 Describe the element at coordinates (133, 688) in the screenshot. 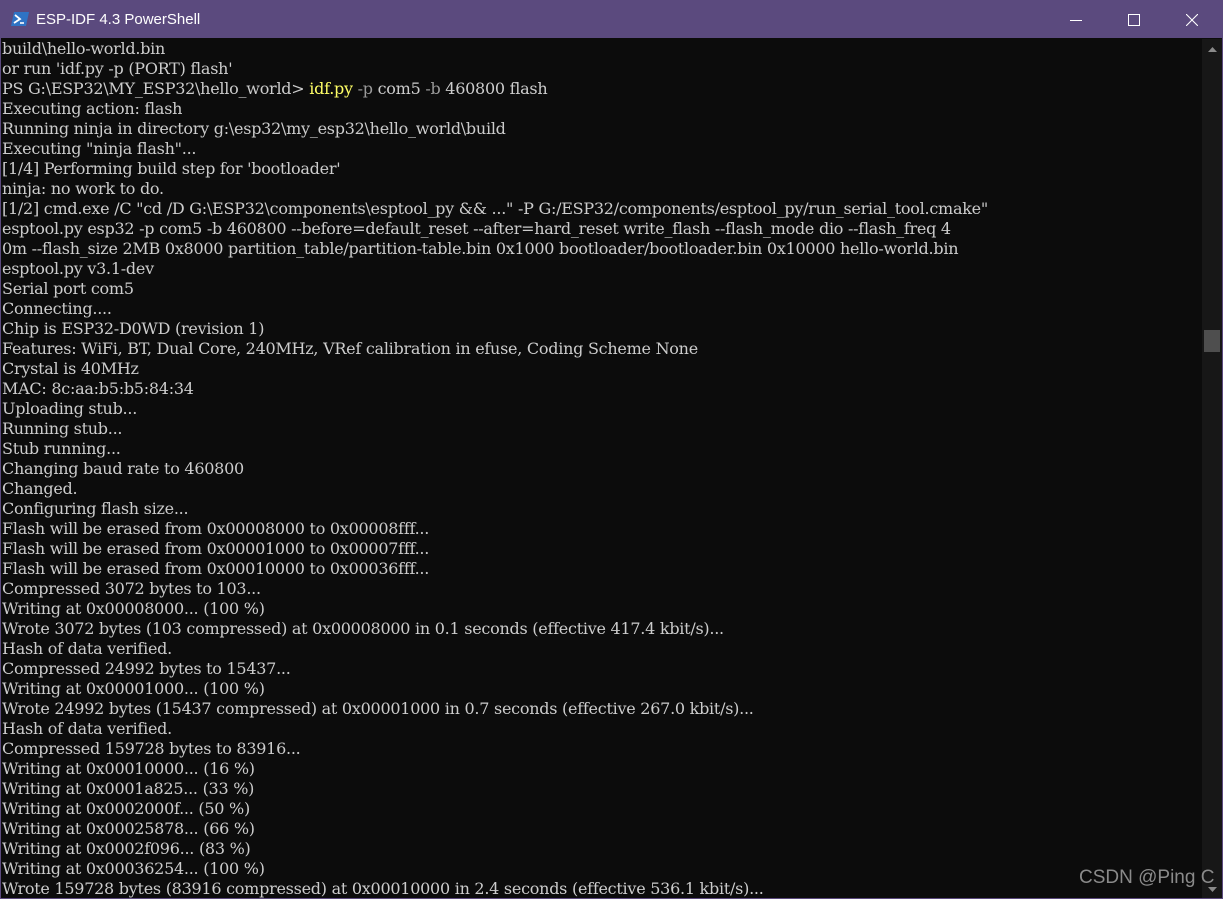

I see `console-line: Writing at 0x00001000... (100 %)` at that location.